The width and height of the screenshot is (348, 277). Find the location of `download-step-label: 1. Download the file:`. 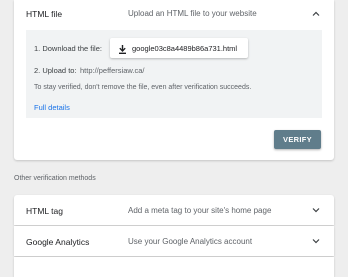

download-step-label: 1. Download the file: is located at coordinates (68, 48).